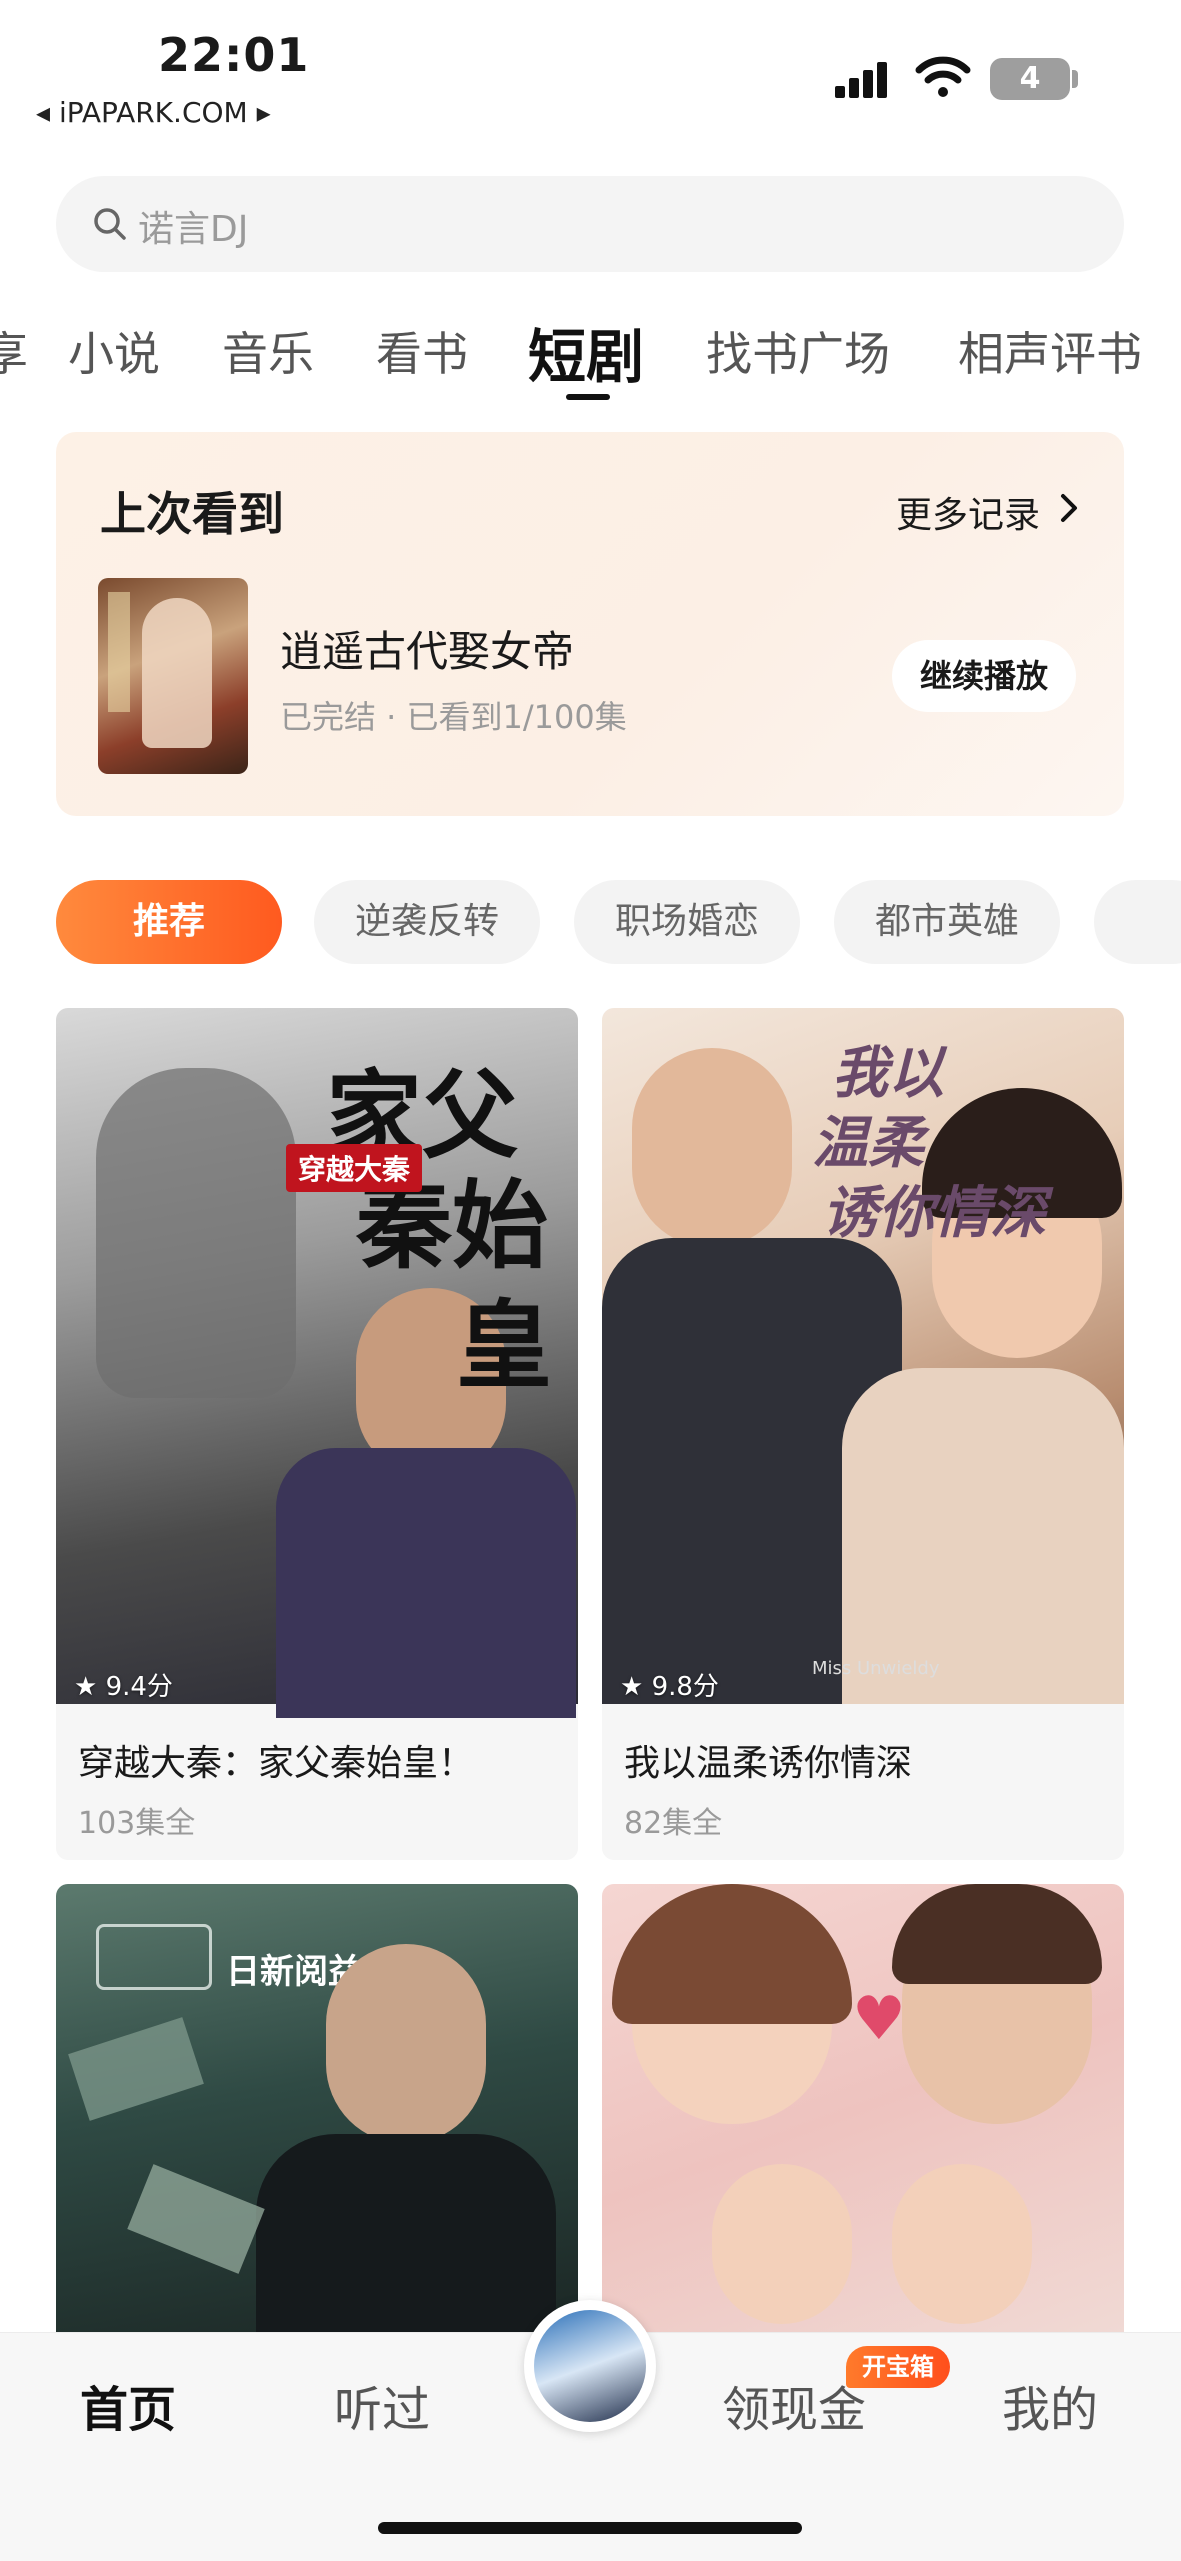 The image size is (1181, 2561). What do you see at coordinates (984, 676) in the screenshot?
I see `continue-play-button: 继续播放` at bounding box center [984, 676].